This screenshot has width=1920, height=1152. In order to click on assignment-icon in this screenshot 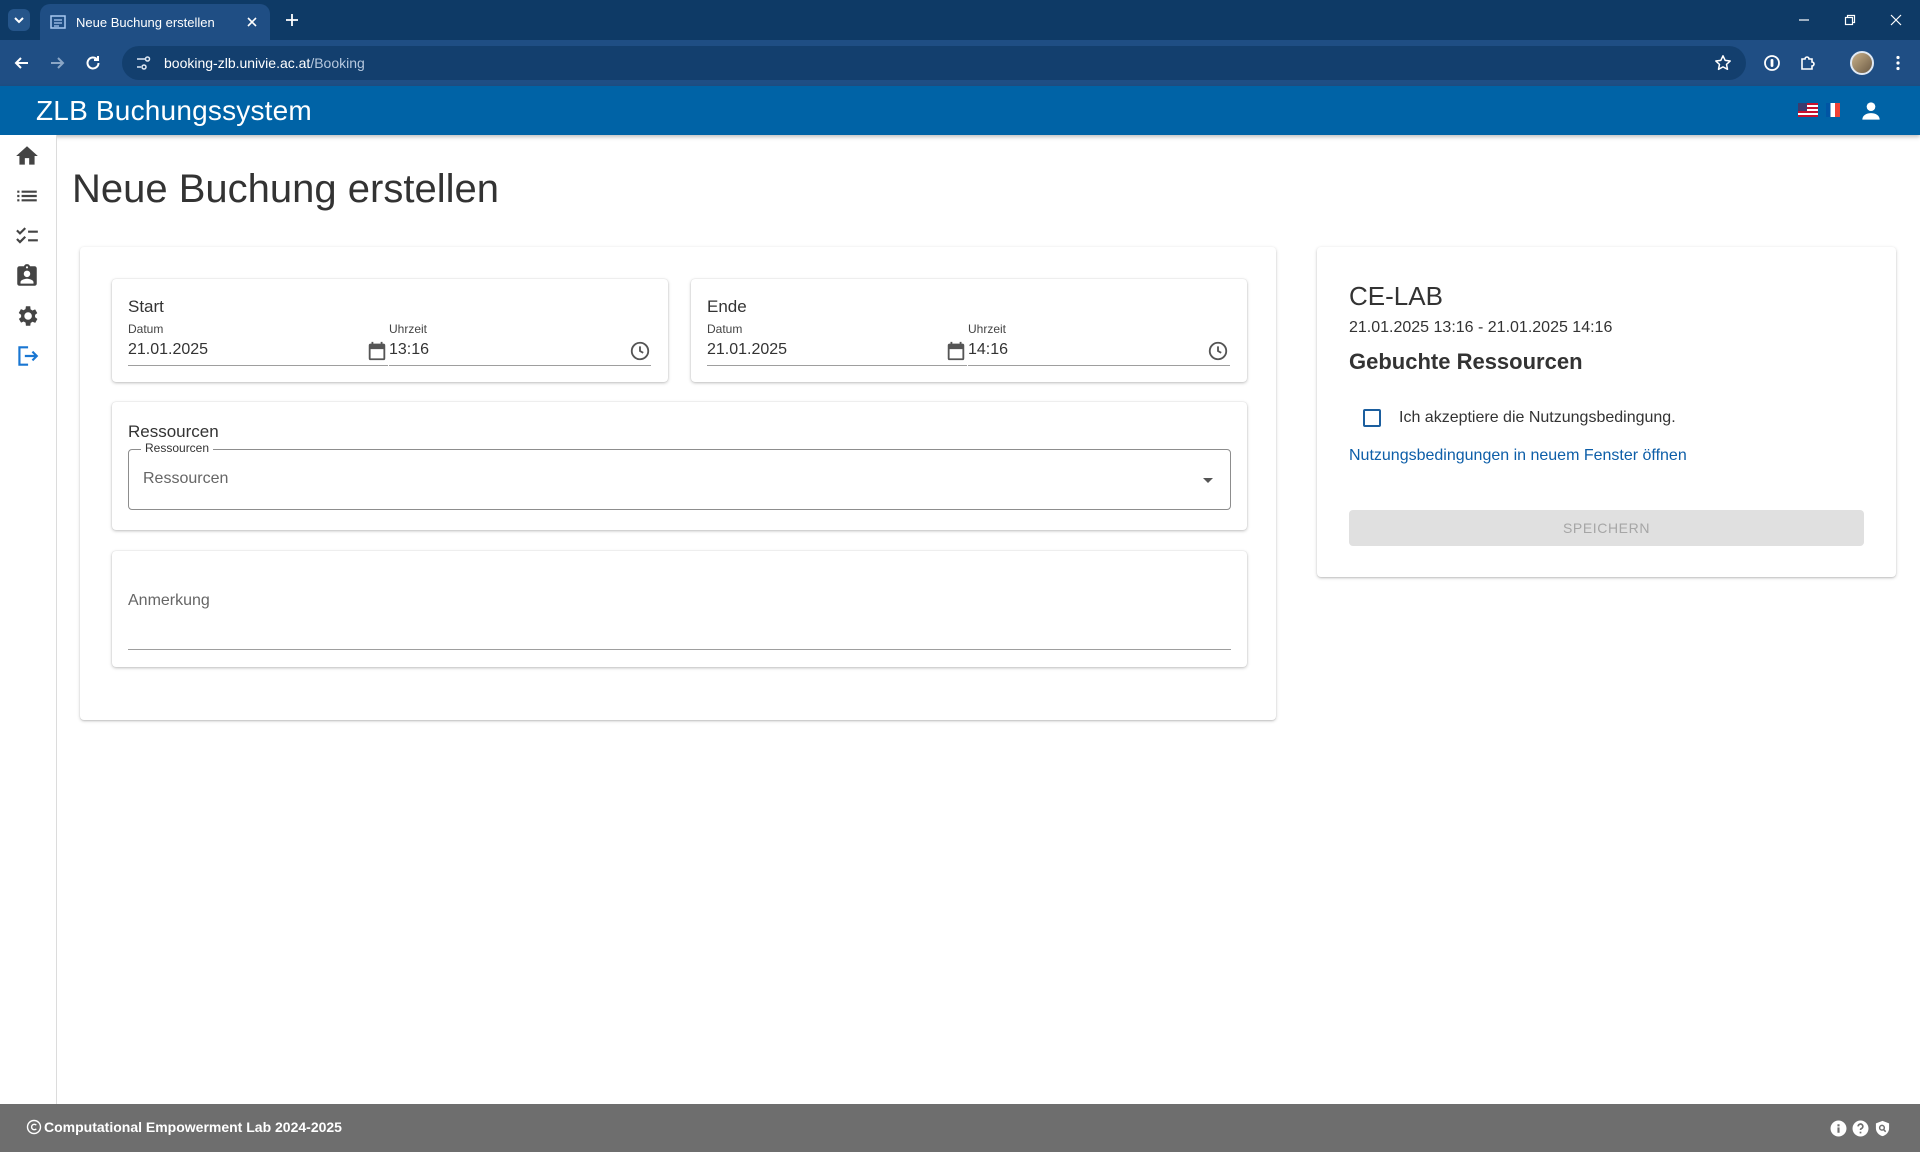, I will do `click(27, 276)`.